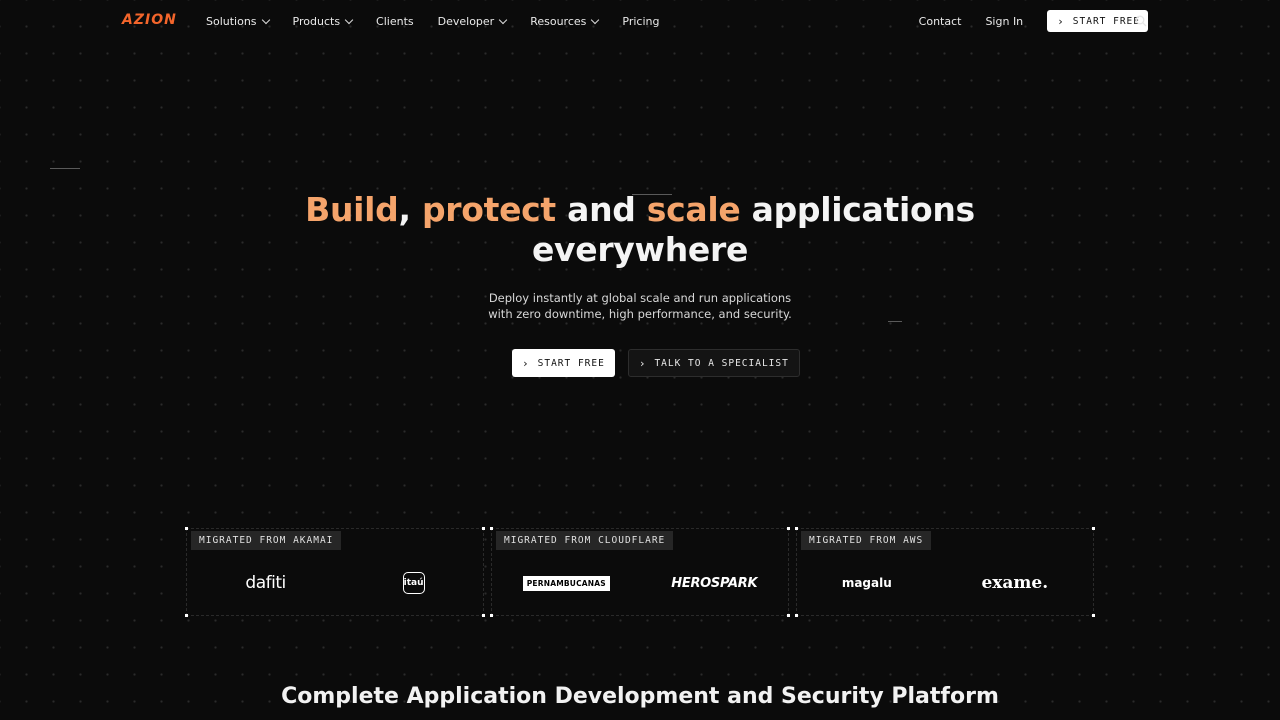 Image resolution: width=1280 pixels, height=720 pixels. I want to click on itau-logo: itaú, so click(413, 583).